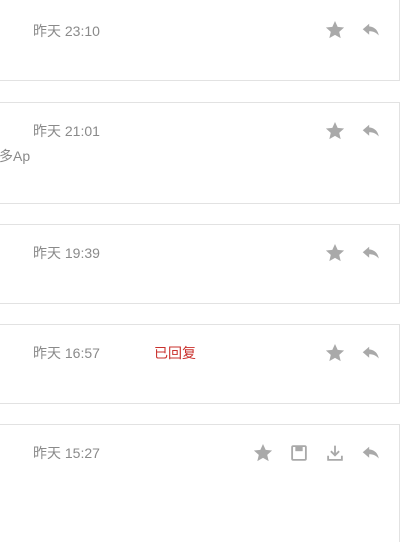  What do you see at coordinates (15, 156) in the screenshot?
I see `message-snippet: 多Ap` at bounding box center [15, 156].